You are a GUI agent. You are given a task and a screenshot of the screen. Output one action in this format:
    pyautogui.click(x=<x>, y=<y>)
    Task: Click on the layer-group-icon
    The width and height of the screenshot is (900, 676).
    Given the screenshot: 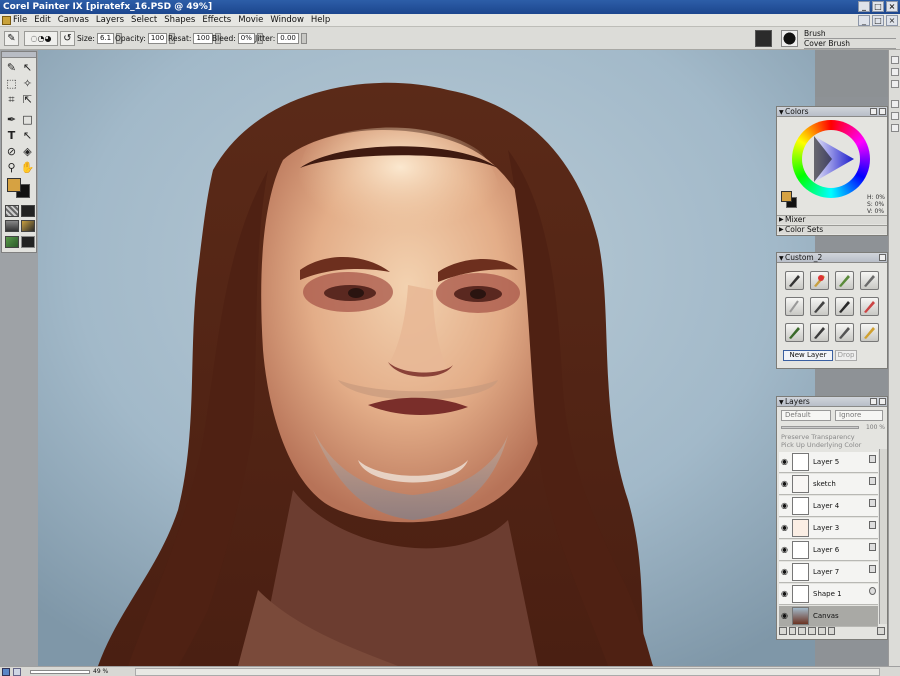 What is the action you would take?
    pyautogui.click(x=821, y=631)
    